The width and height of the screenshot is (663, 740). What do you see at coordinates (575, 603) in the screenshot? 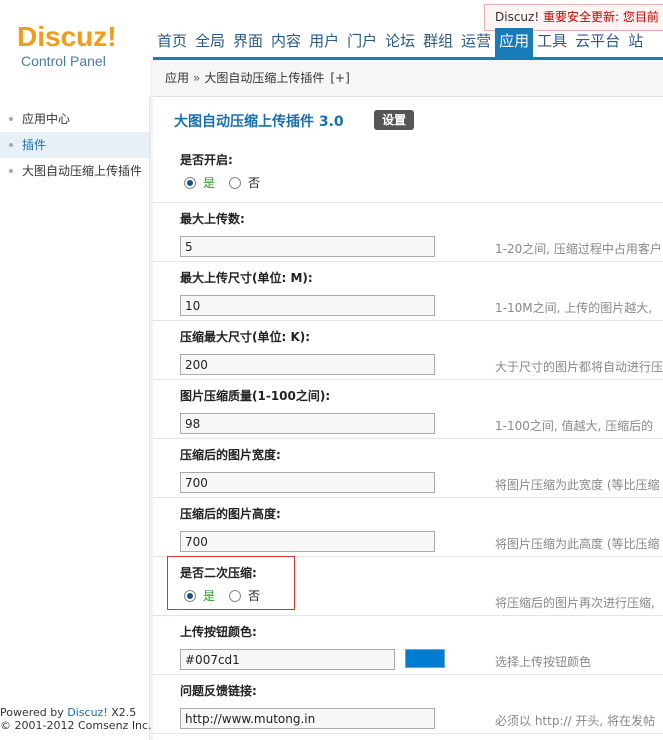
I see `setting-hint: 将压缩后的图片再次进行压缩,` at bounding box center [575, 603].